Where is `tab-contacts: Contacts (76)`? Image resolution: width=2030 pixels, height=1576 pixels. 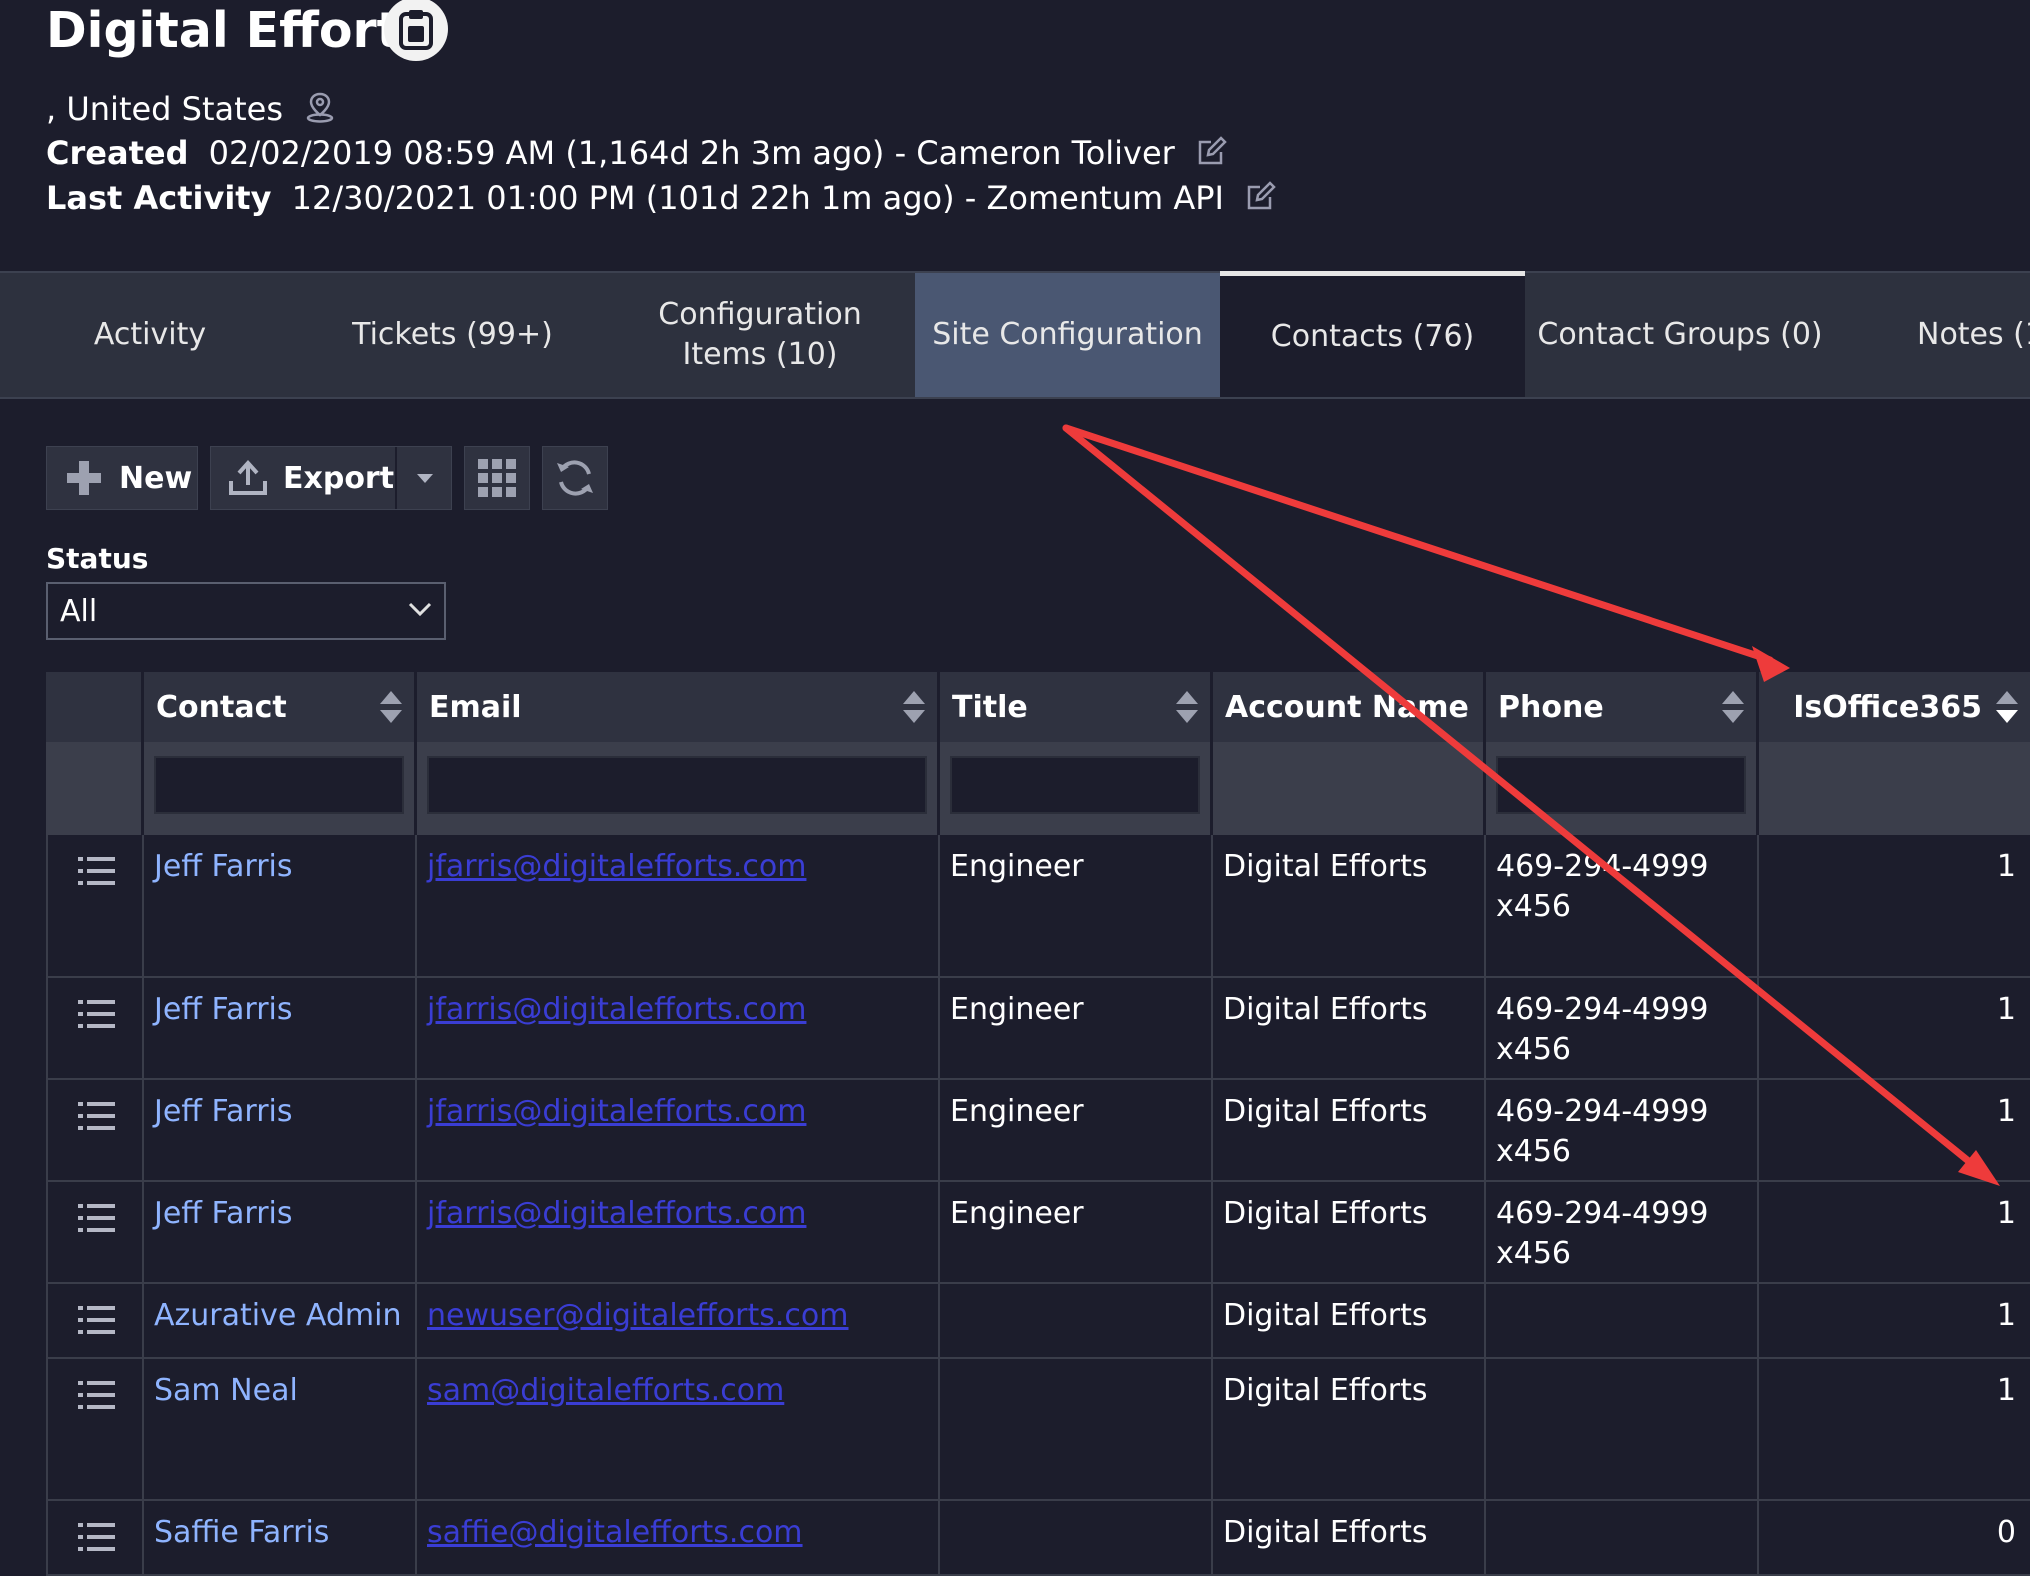
tab-contacts: Contacts (76) is located at coordinates (1372, 334).